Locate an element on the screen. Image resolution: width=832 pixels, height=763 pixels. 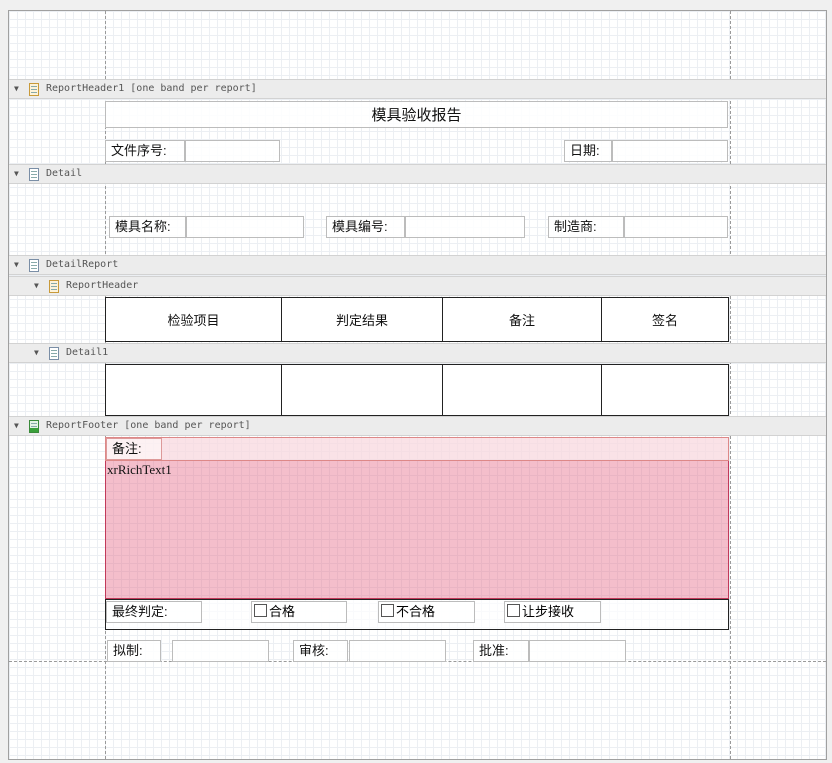
band-detail-report: ▼ DetailReport is located at coordinates (417, 265).